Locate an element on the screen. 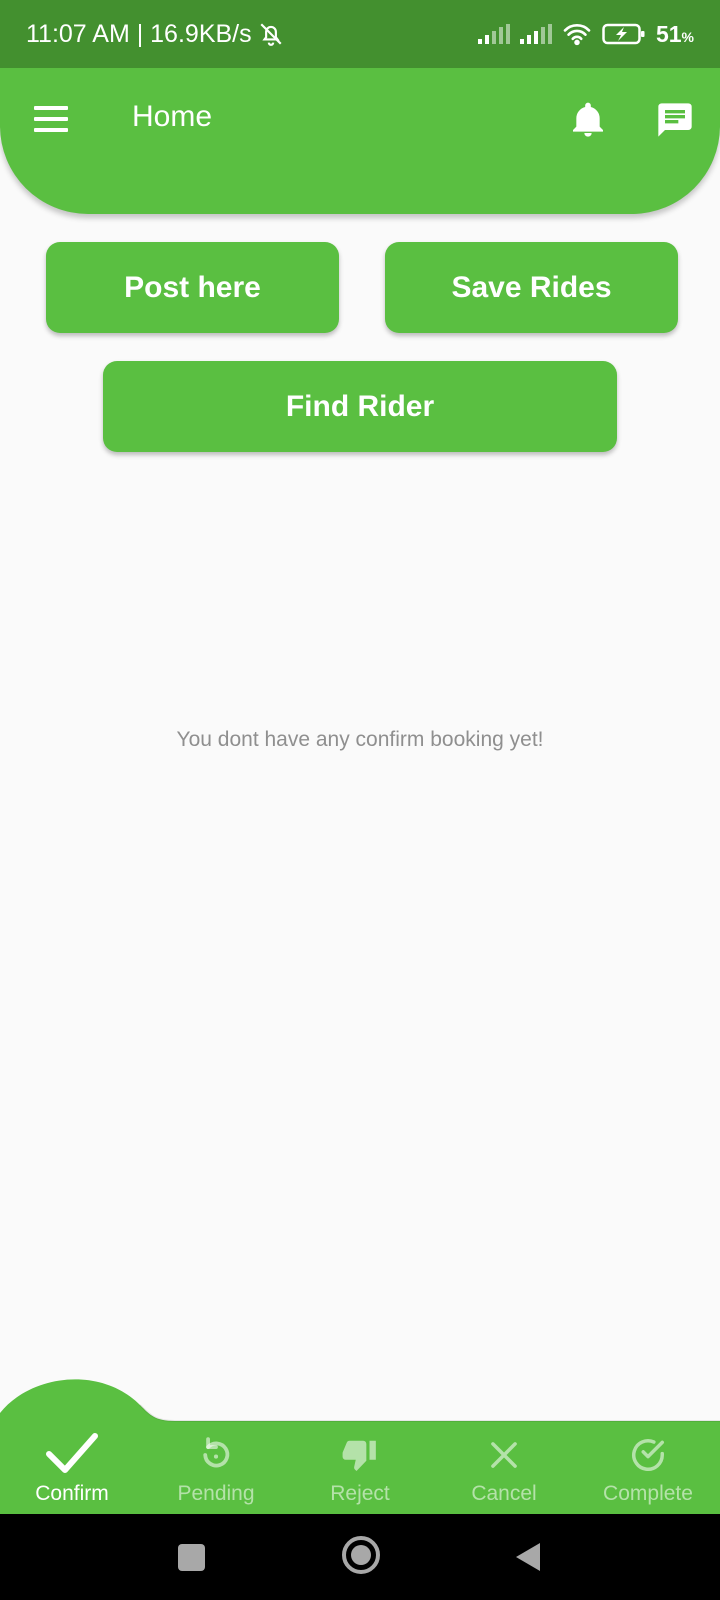 The image size is (720, 1600). find-rider-button: Find Rider is located at coordinates (360, 406).